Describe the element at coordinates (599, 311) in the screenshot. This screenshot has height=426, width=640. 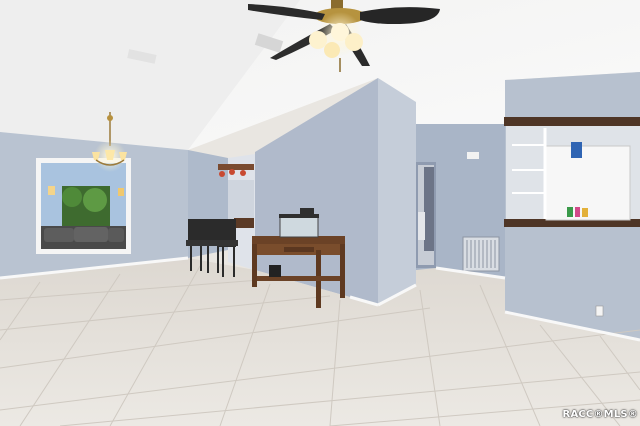
I see `wall-outlet` at that location.